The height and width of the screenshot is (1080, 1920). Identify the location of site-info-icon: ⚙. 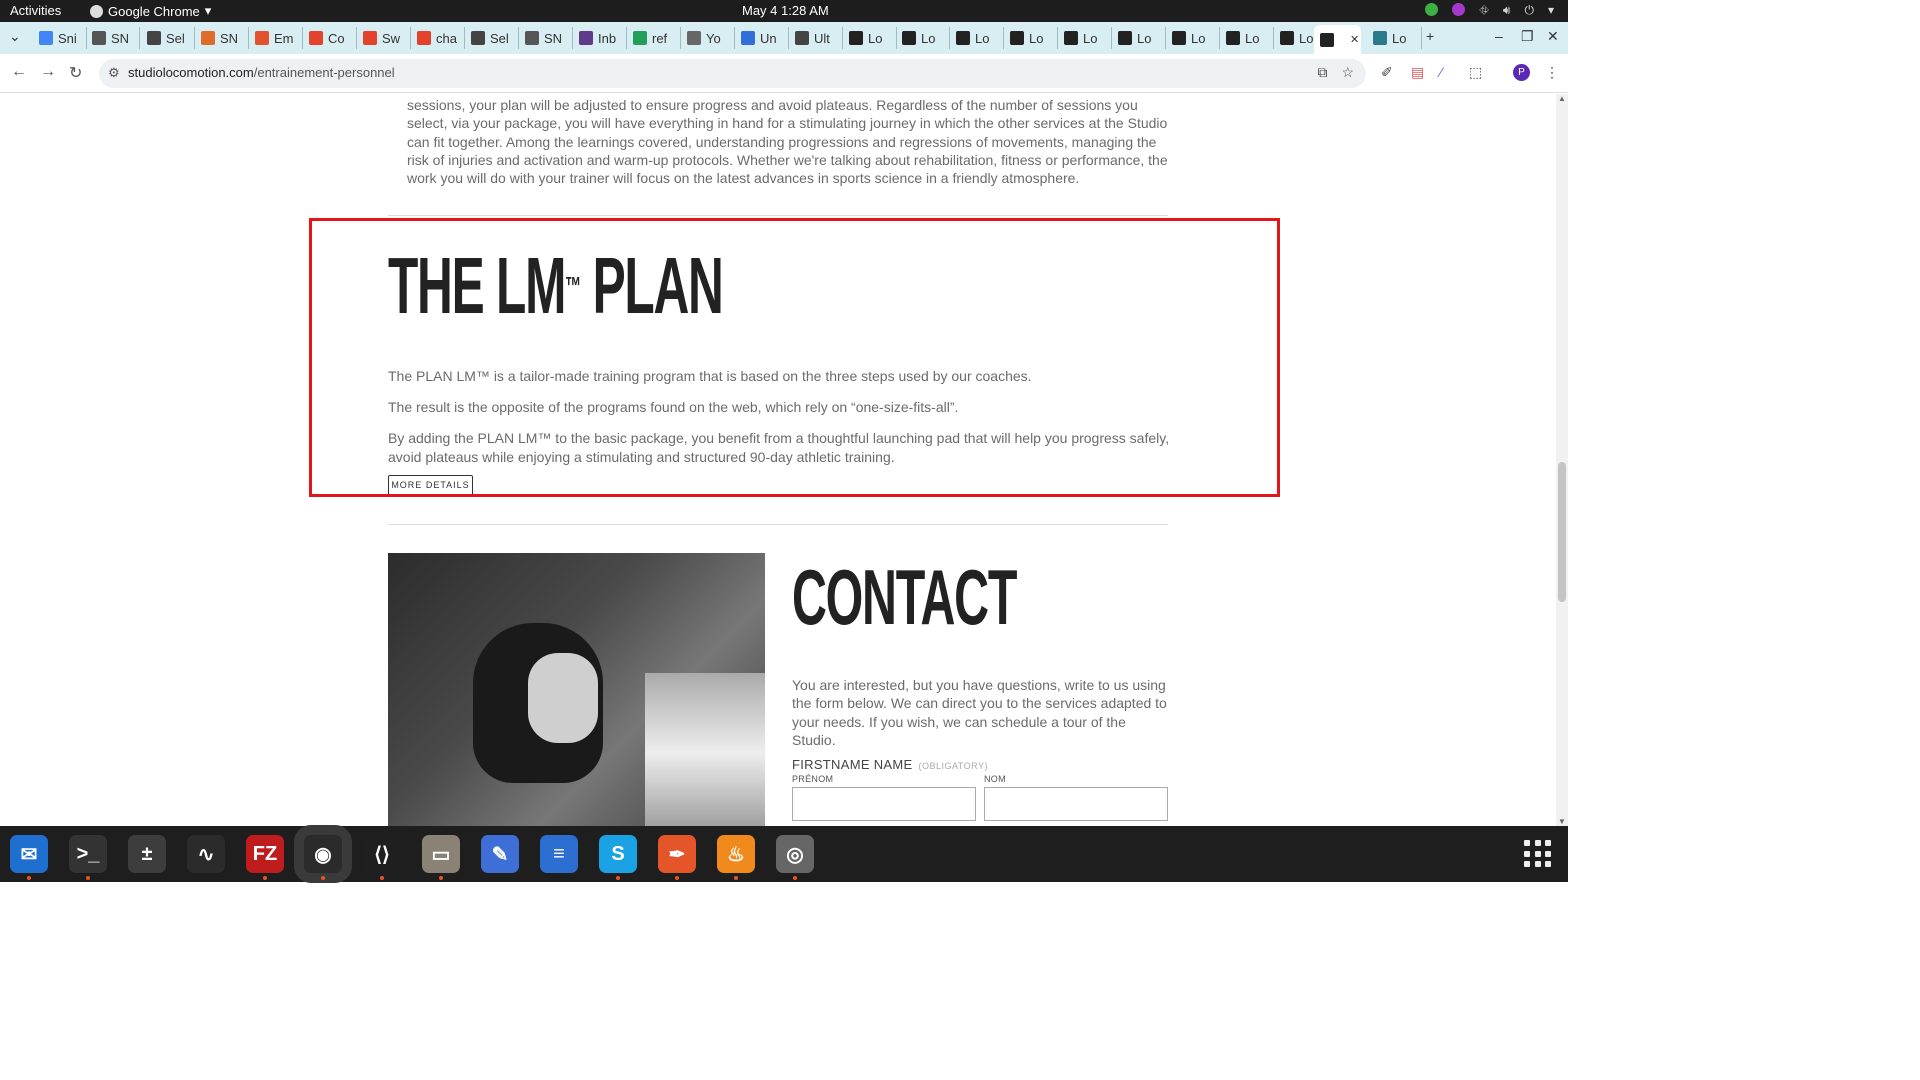
(114, 73).